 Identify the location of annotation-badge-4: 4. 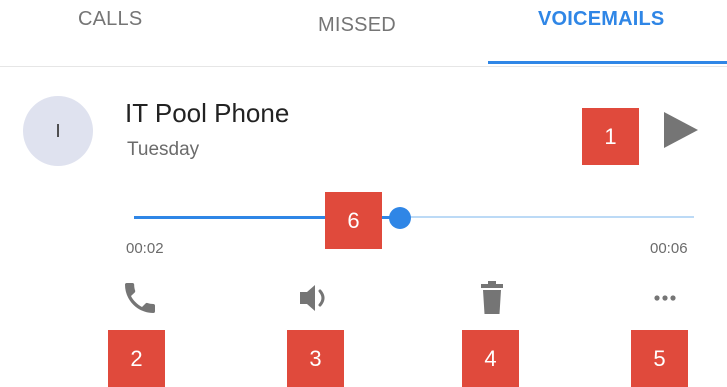
(490, 358).